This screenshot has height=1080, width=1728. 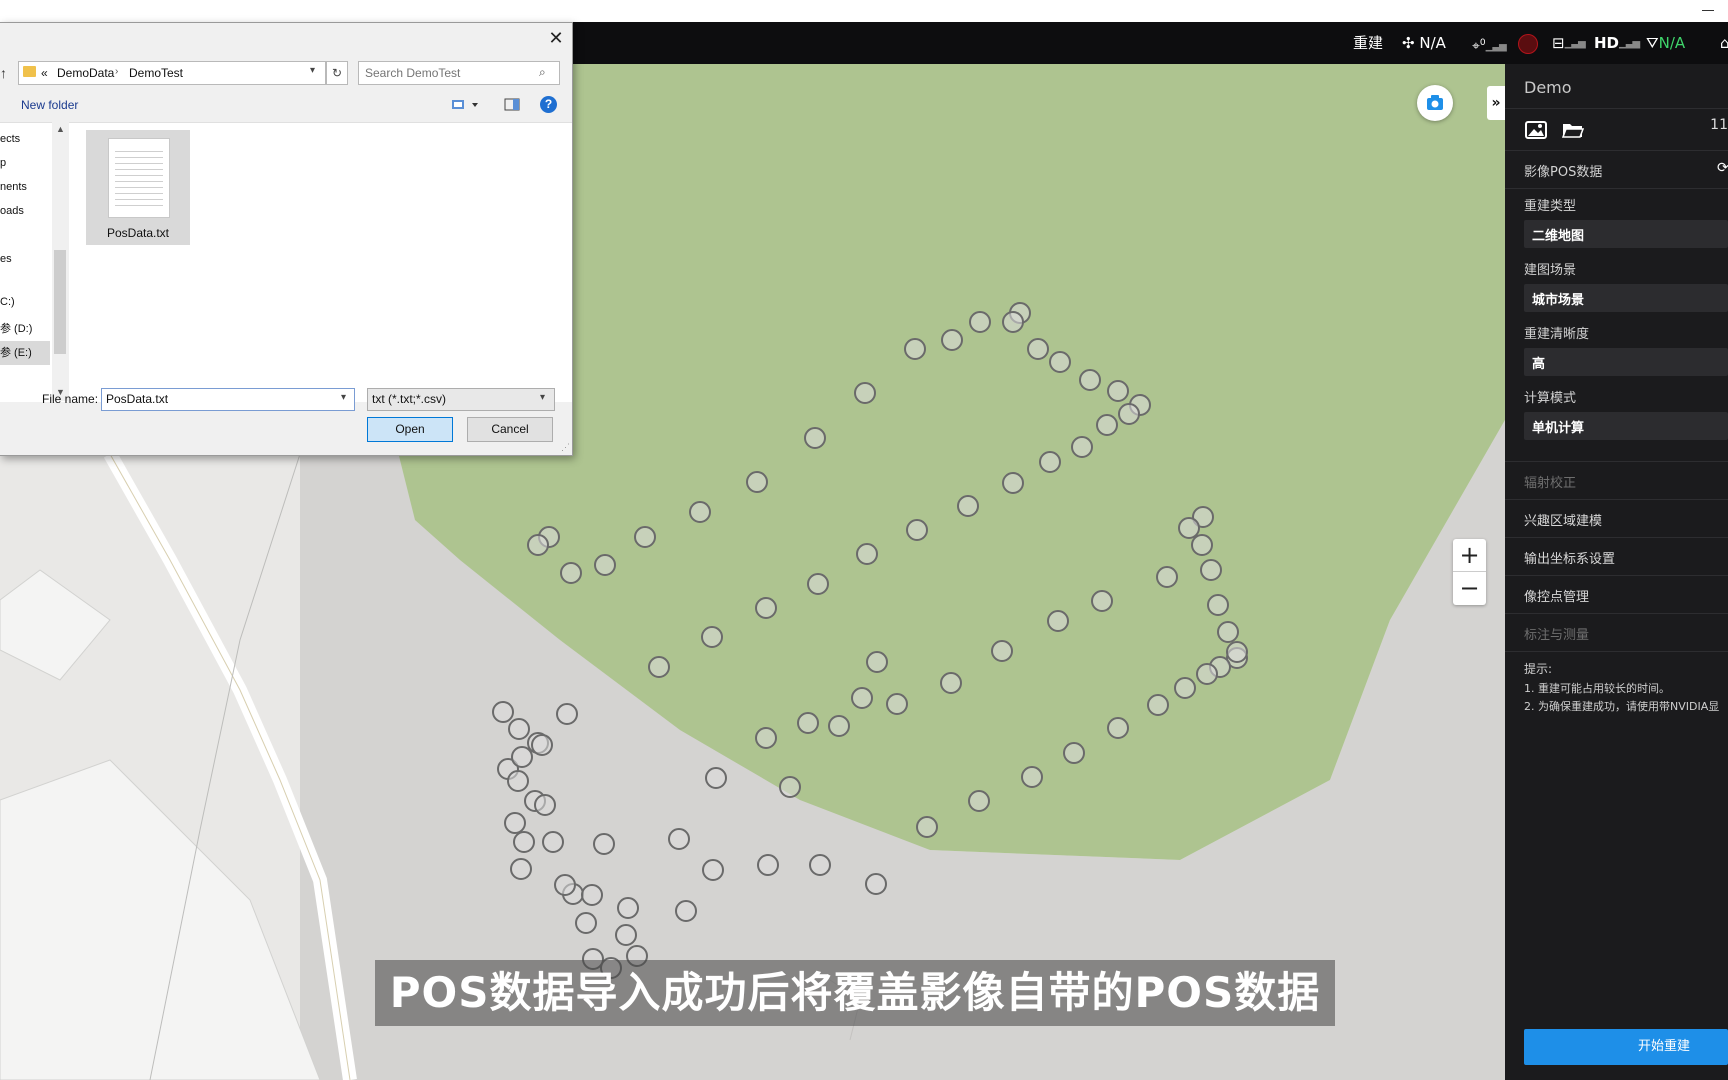 What do you see at coordinates (312, 70) in the screenshot?
I see `chevron-down-icon: ▾` at bounding box center [312, 70].